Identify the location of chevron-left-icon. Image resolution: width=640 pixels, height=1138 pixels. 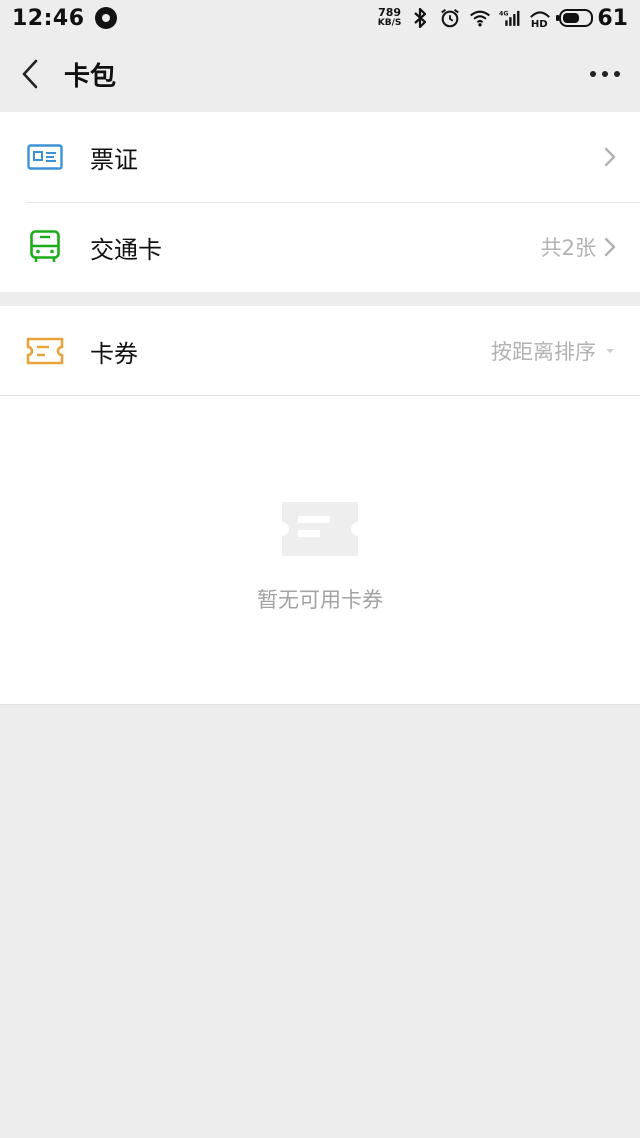
(30, 74).